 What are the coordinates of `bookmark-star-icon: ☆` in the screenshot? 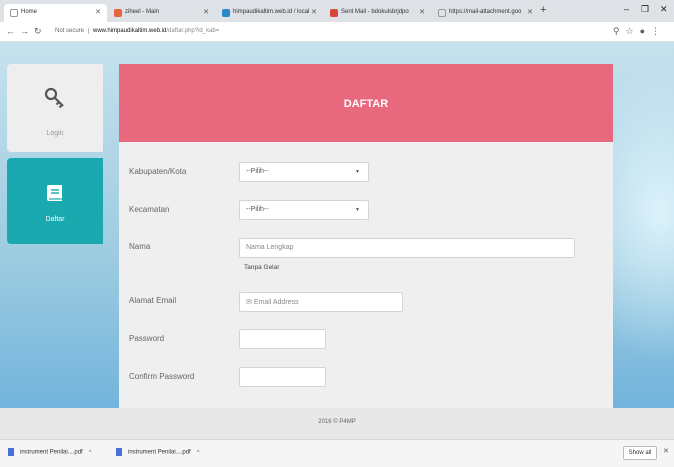 It's located at (632, 31).